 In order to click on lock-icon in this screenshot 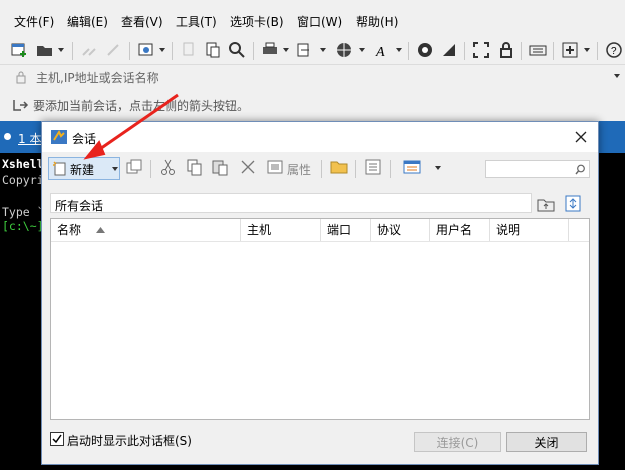, I will do `click(506, 50)`.